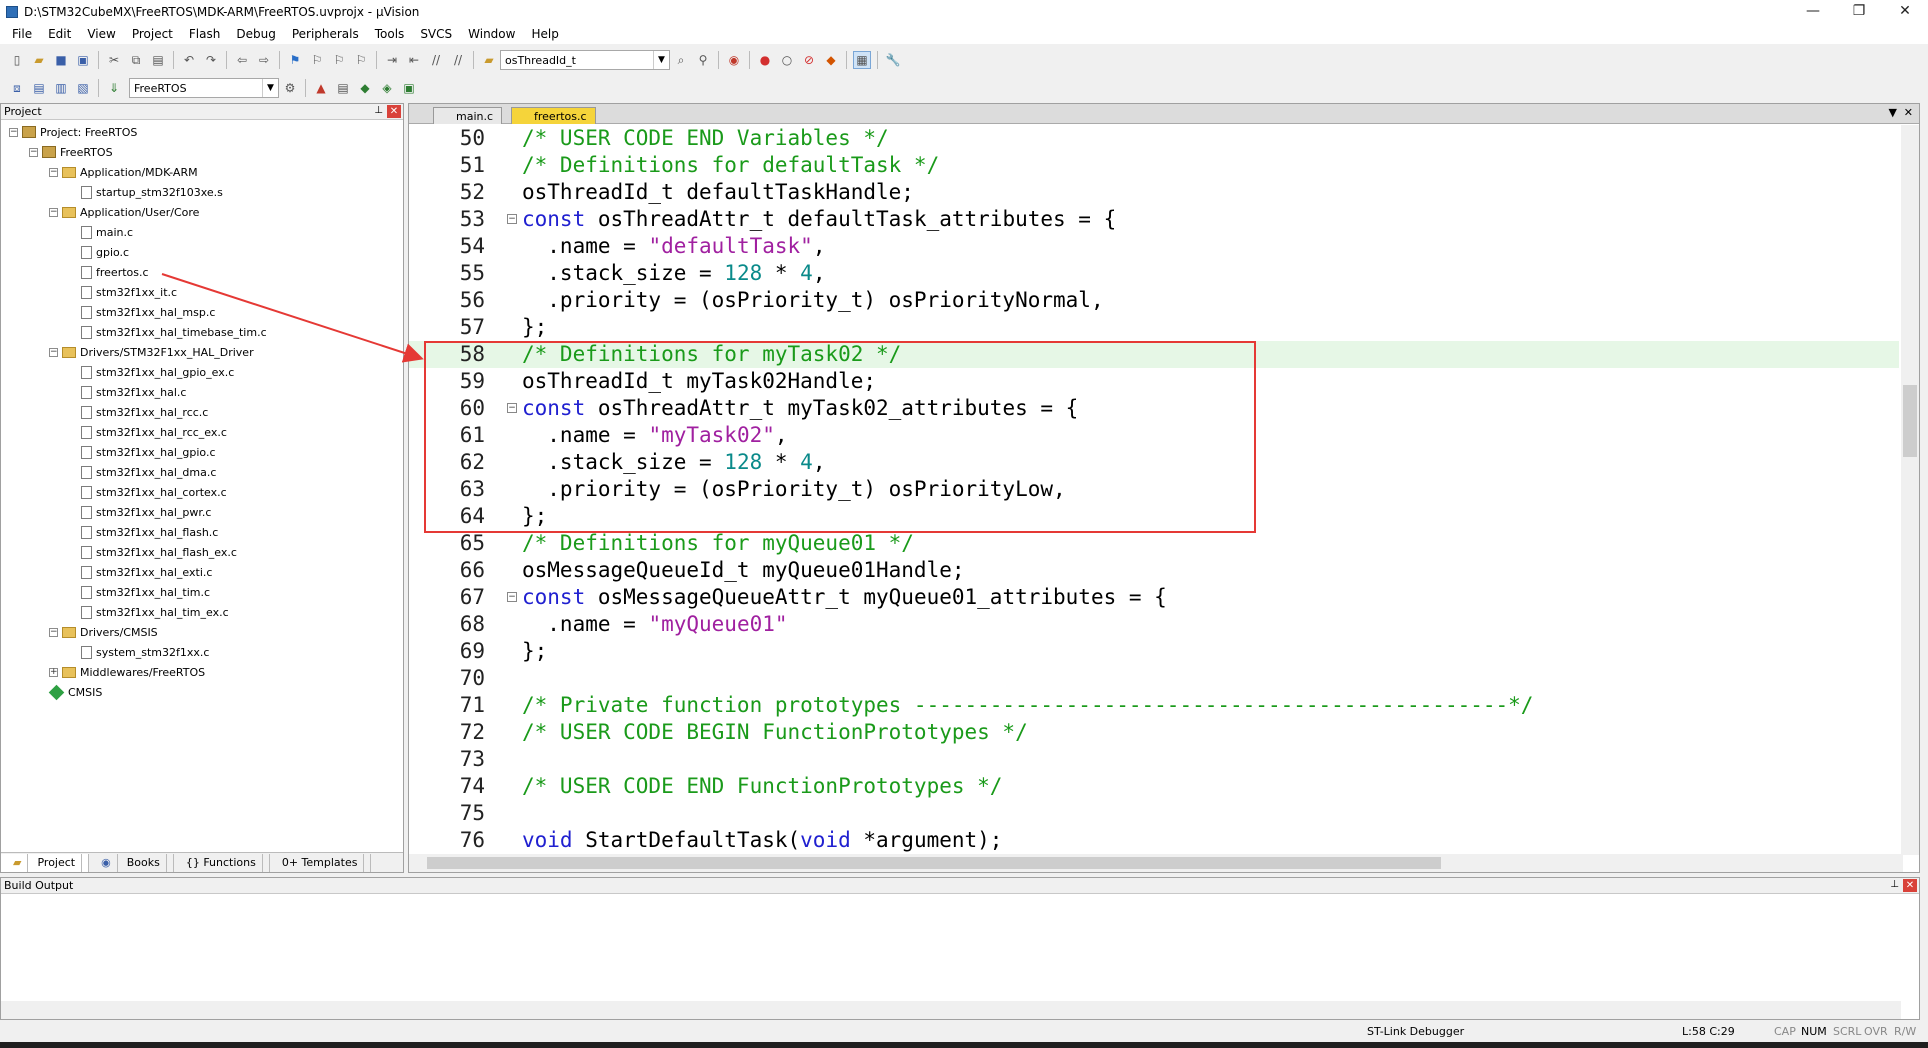 Image resolution: width=1928 pixels, height=1048 pixels. I want to click on bookmark-clear-icon: ⚐, so click(361, 60).